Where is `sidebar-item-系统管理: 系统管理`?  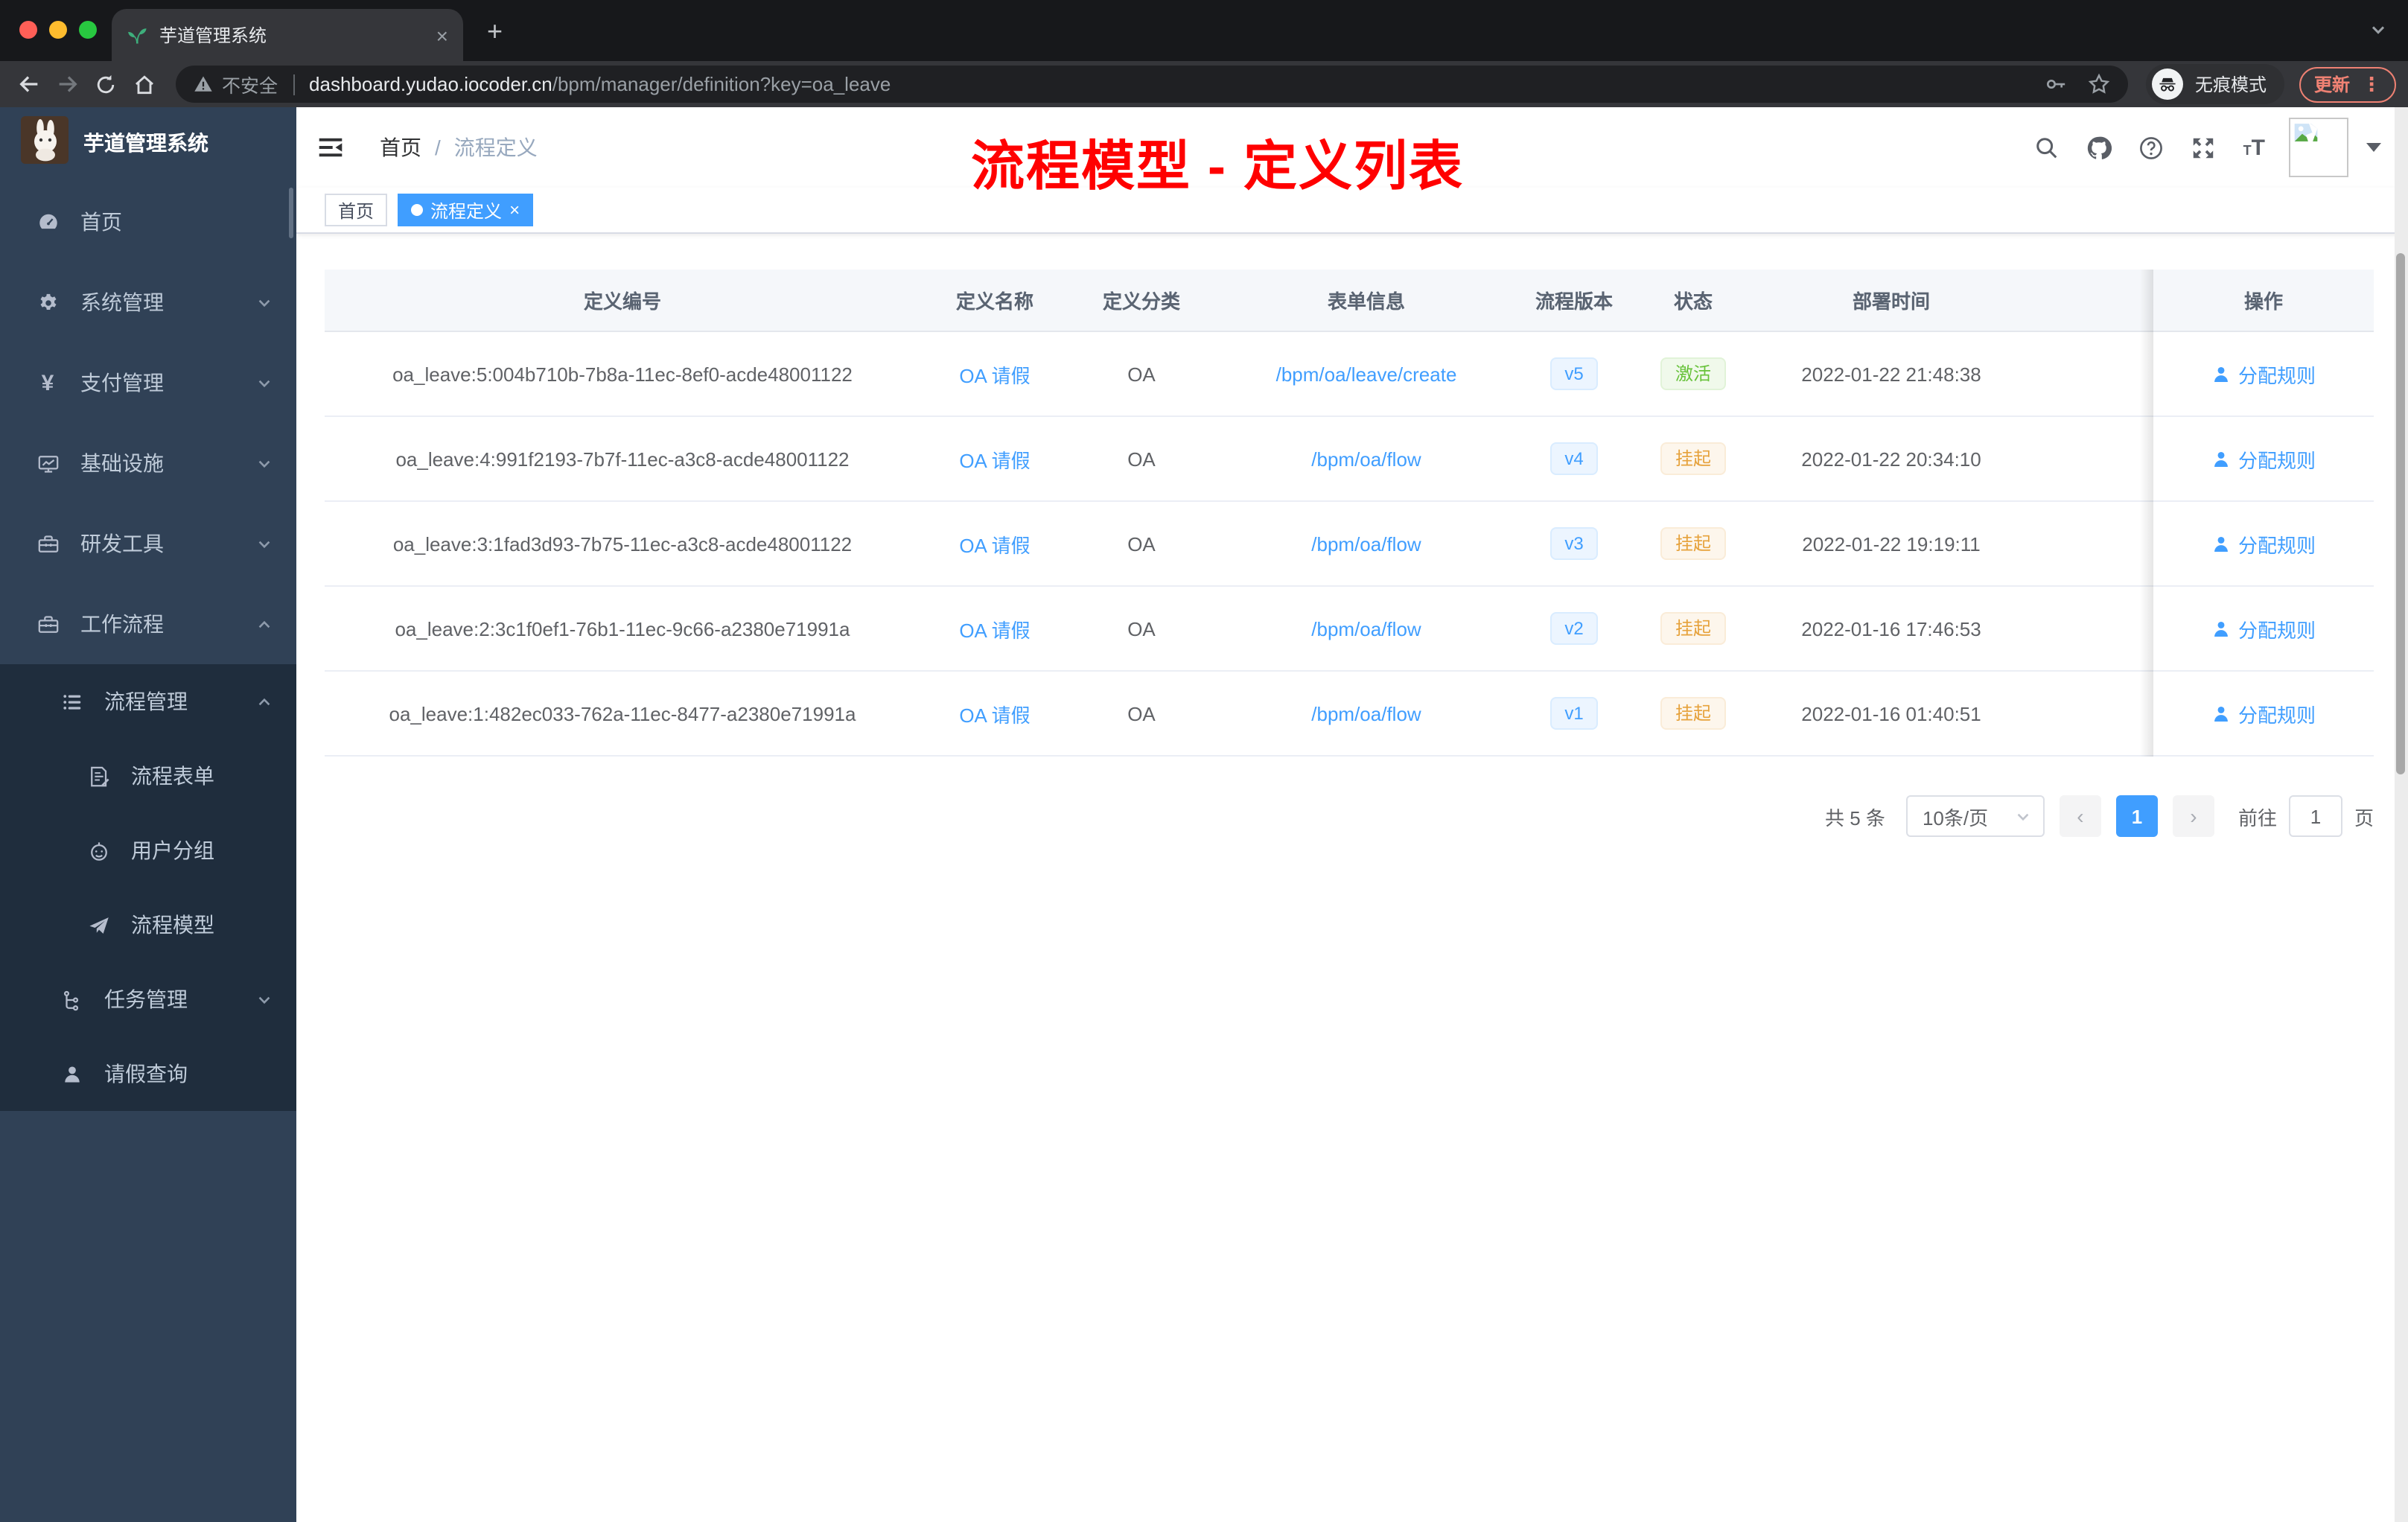
sidebar-item-系统管理: 系统管理 is located at coordinates (148, 302).